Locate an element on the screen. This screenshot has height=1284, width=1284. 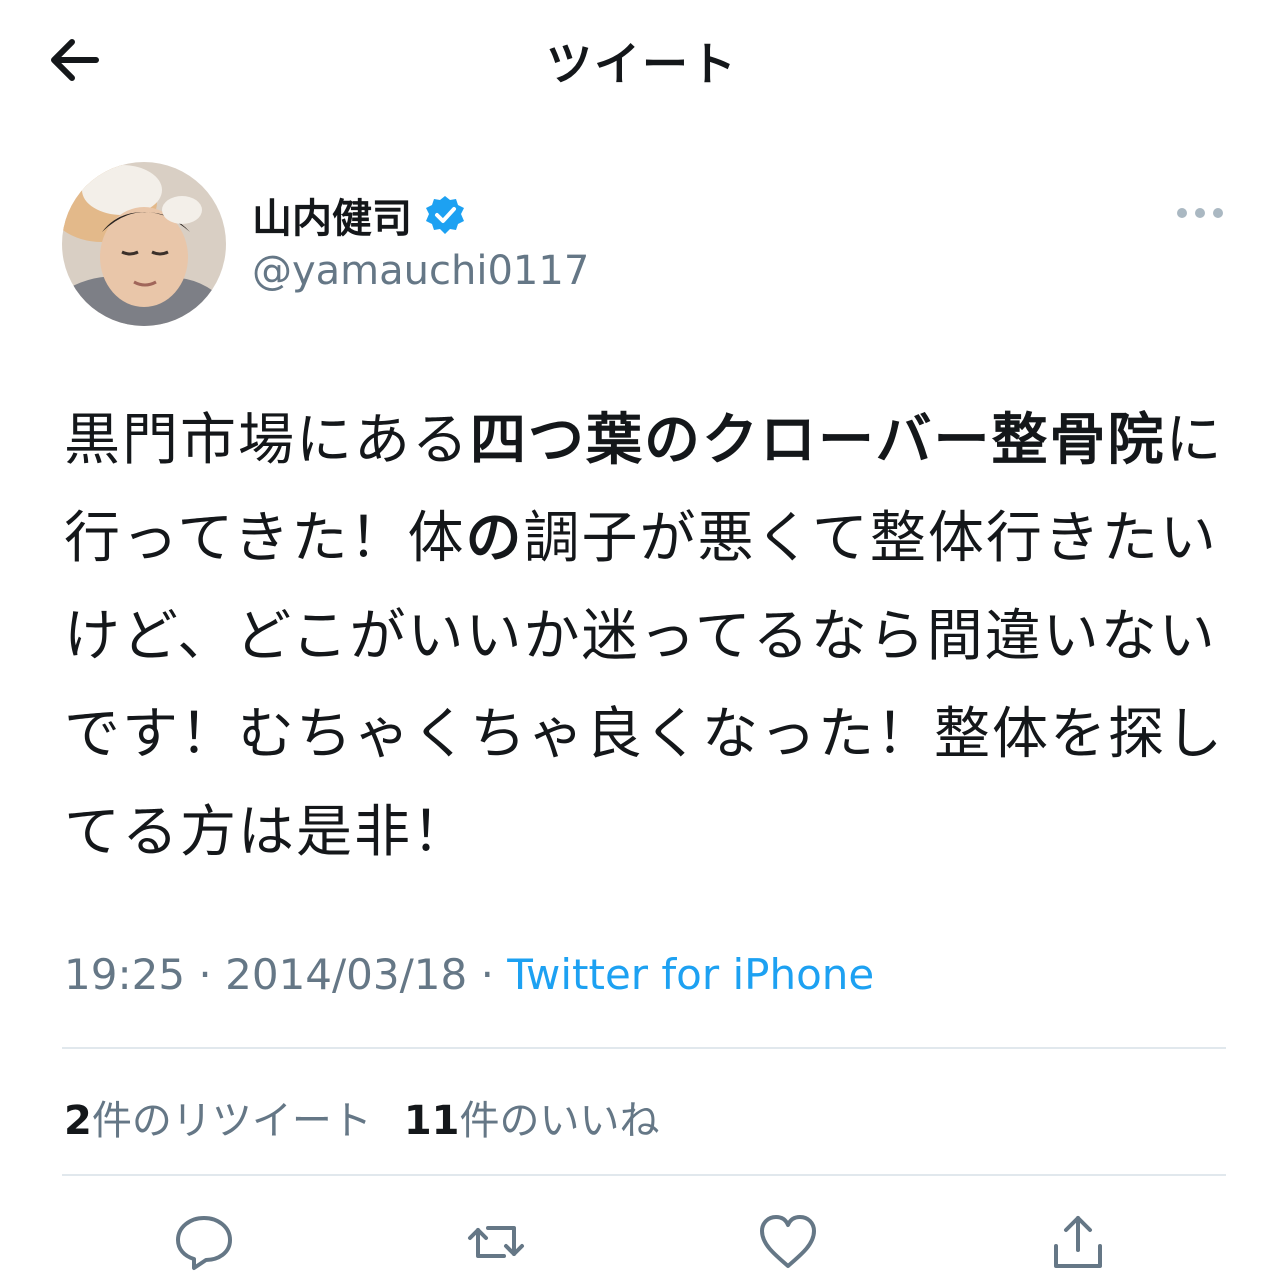
retweets-stat: 2件のリツイート is located at coordinates (218, 1117).